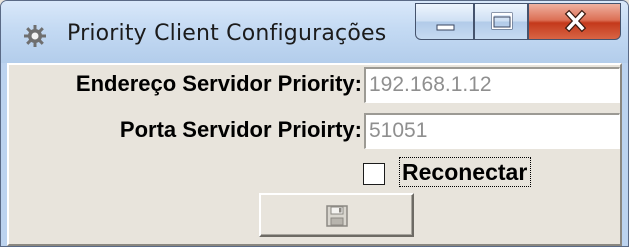 The height and width of the screenshot is (247, 629). Describe the element at coordinates (218, 83) in the screenshot. I see `server-address-label: Endereço Servidor Priority:` at that location.